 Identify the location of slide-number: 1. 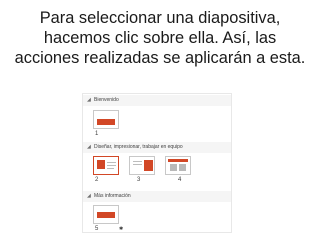
(97, 134).